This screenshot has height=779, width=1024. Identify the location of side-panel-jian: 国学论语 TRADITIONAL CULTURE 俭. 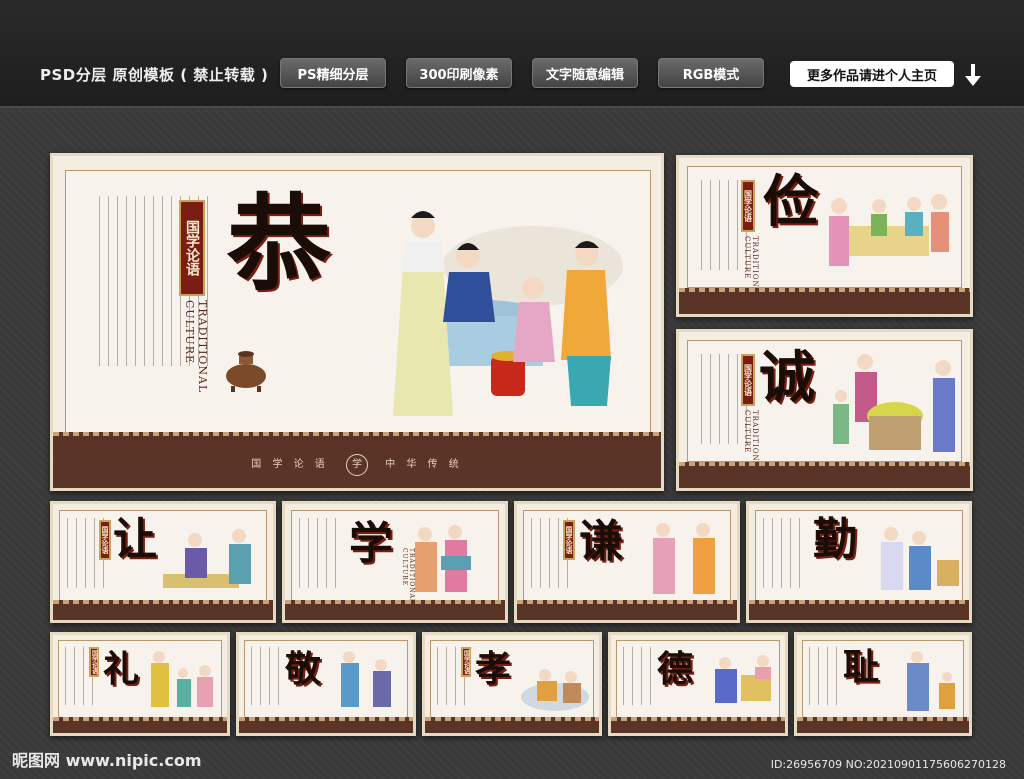
(824, 236).